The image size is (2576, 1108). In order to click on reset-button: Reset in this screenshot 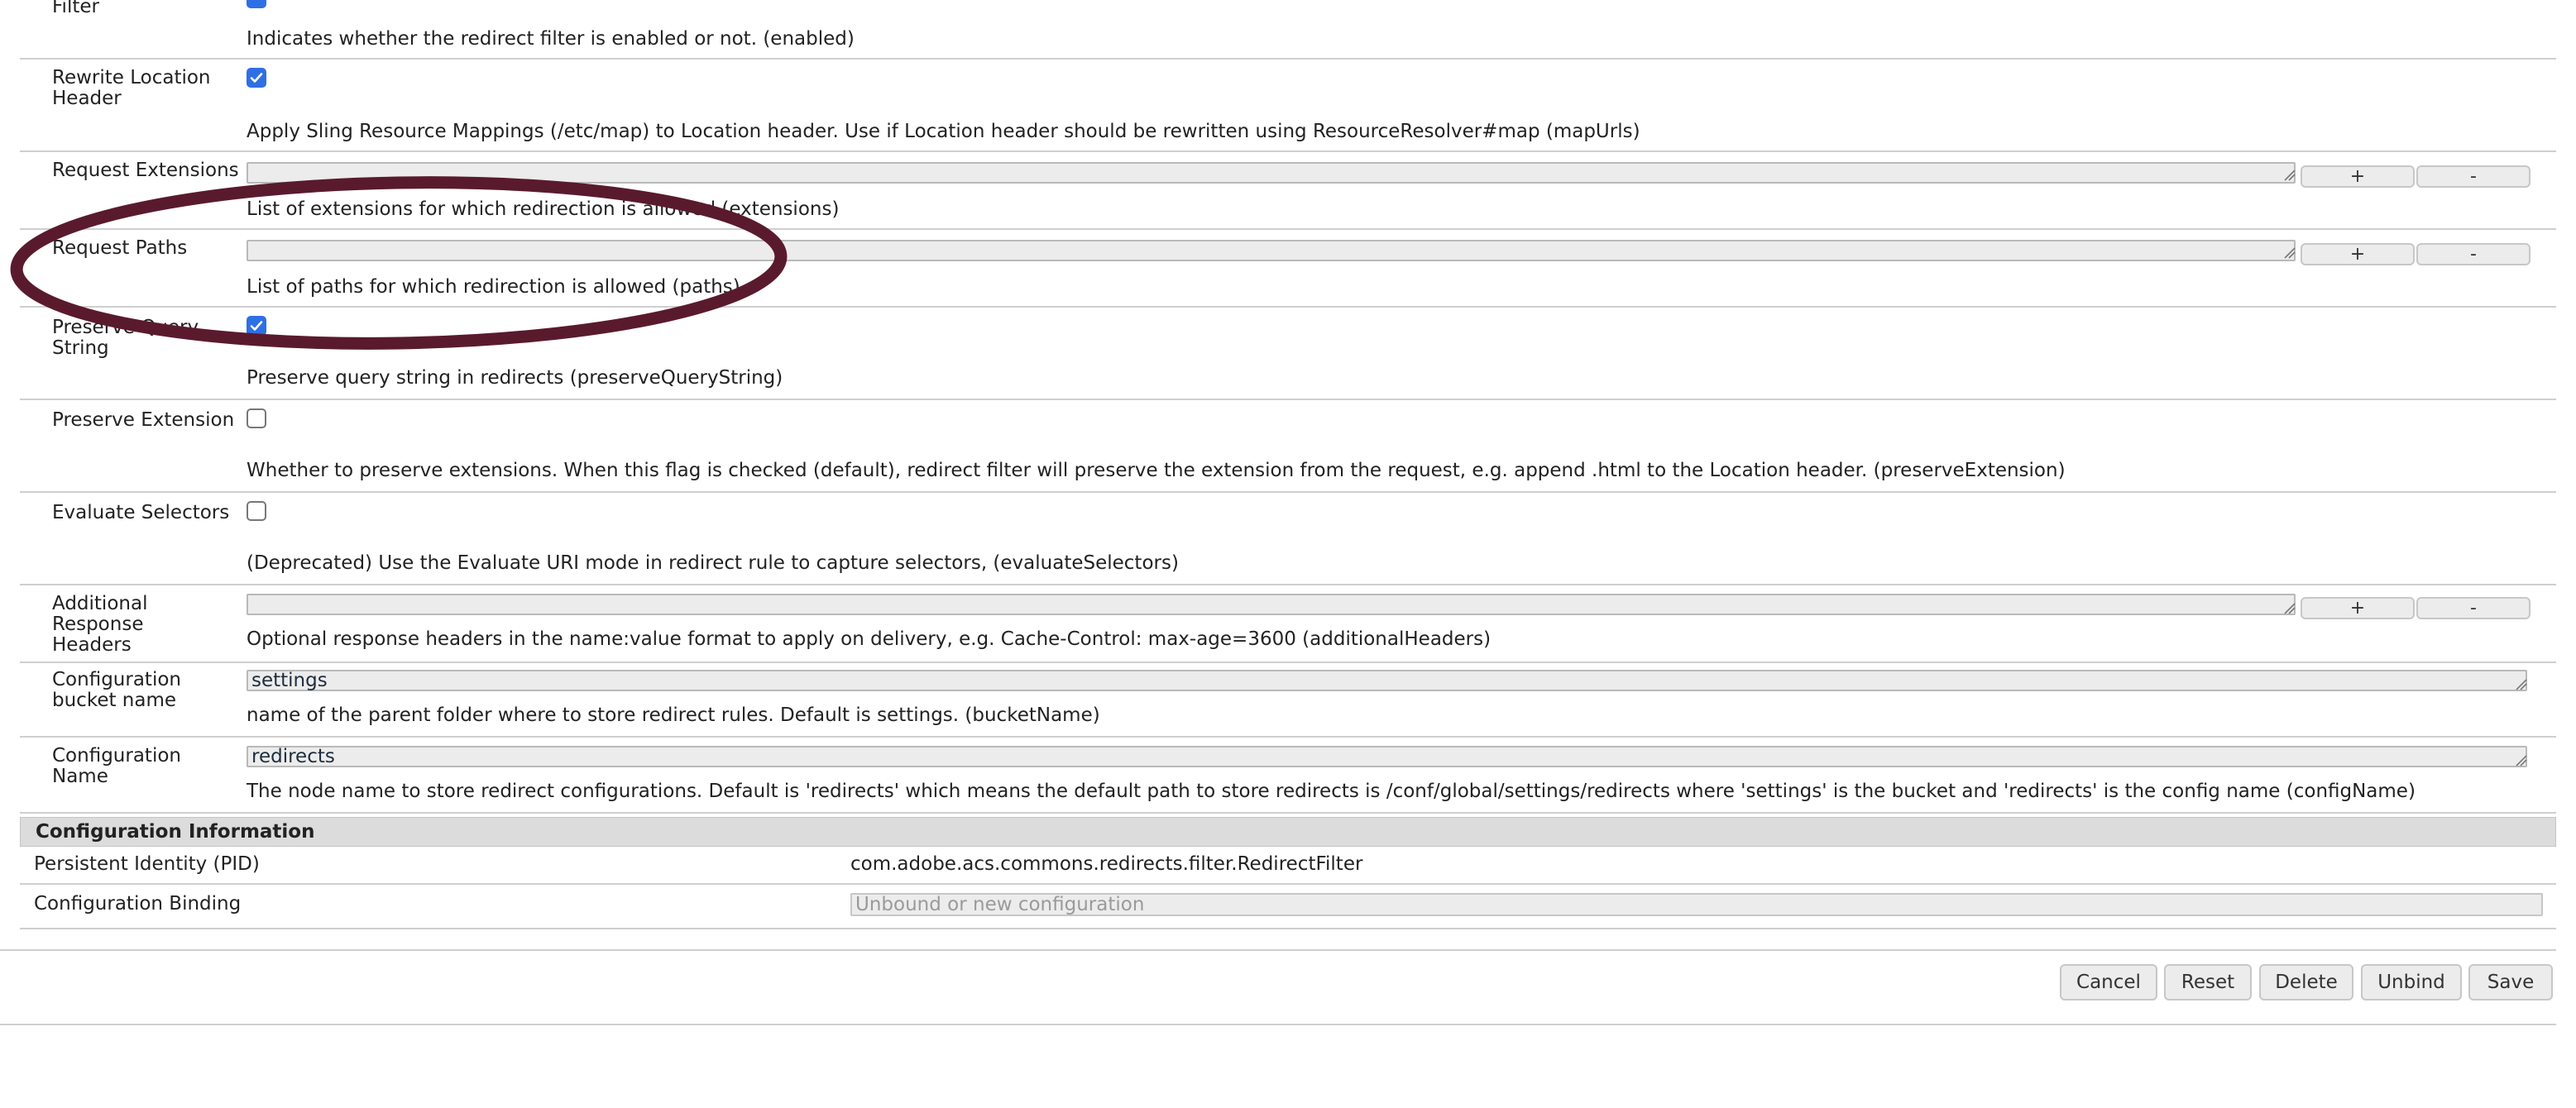, I will do `click(2208, 983)`.